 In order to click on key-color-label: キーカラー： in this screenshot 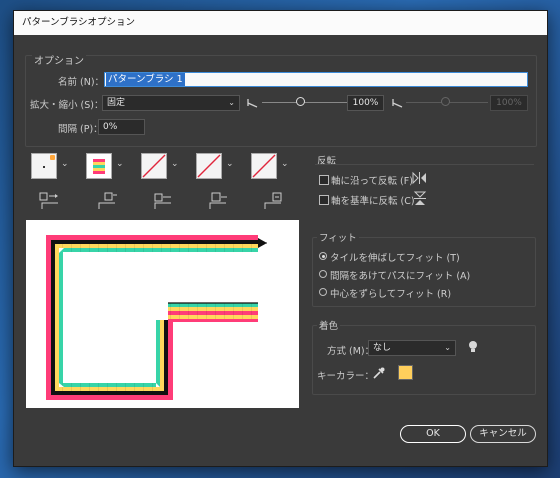, I will do `click(346, 376)`.